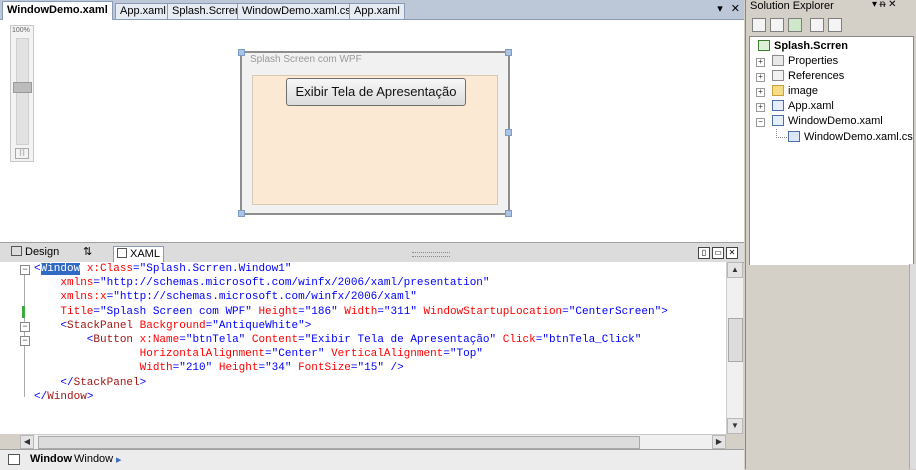 The width and height of the screenshot is (916, 470). Describe the element at coordinates (817, 25) in the screenshot. I see `view-code-button` at that location.